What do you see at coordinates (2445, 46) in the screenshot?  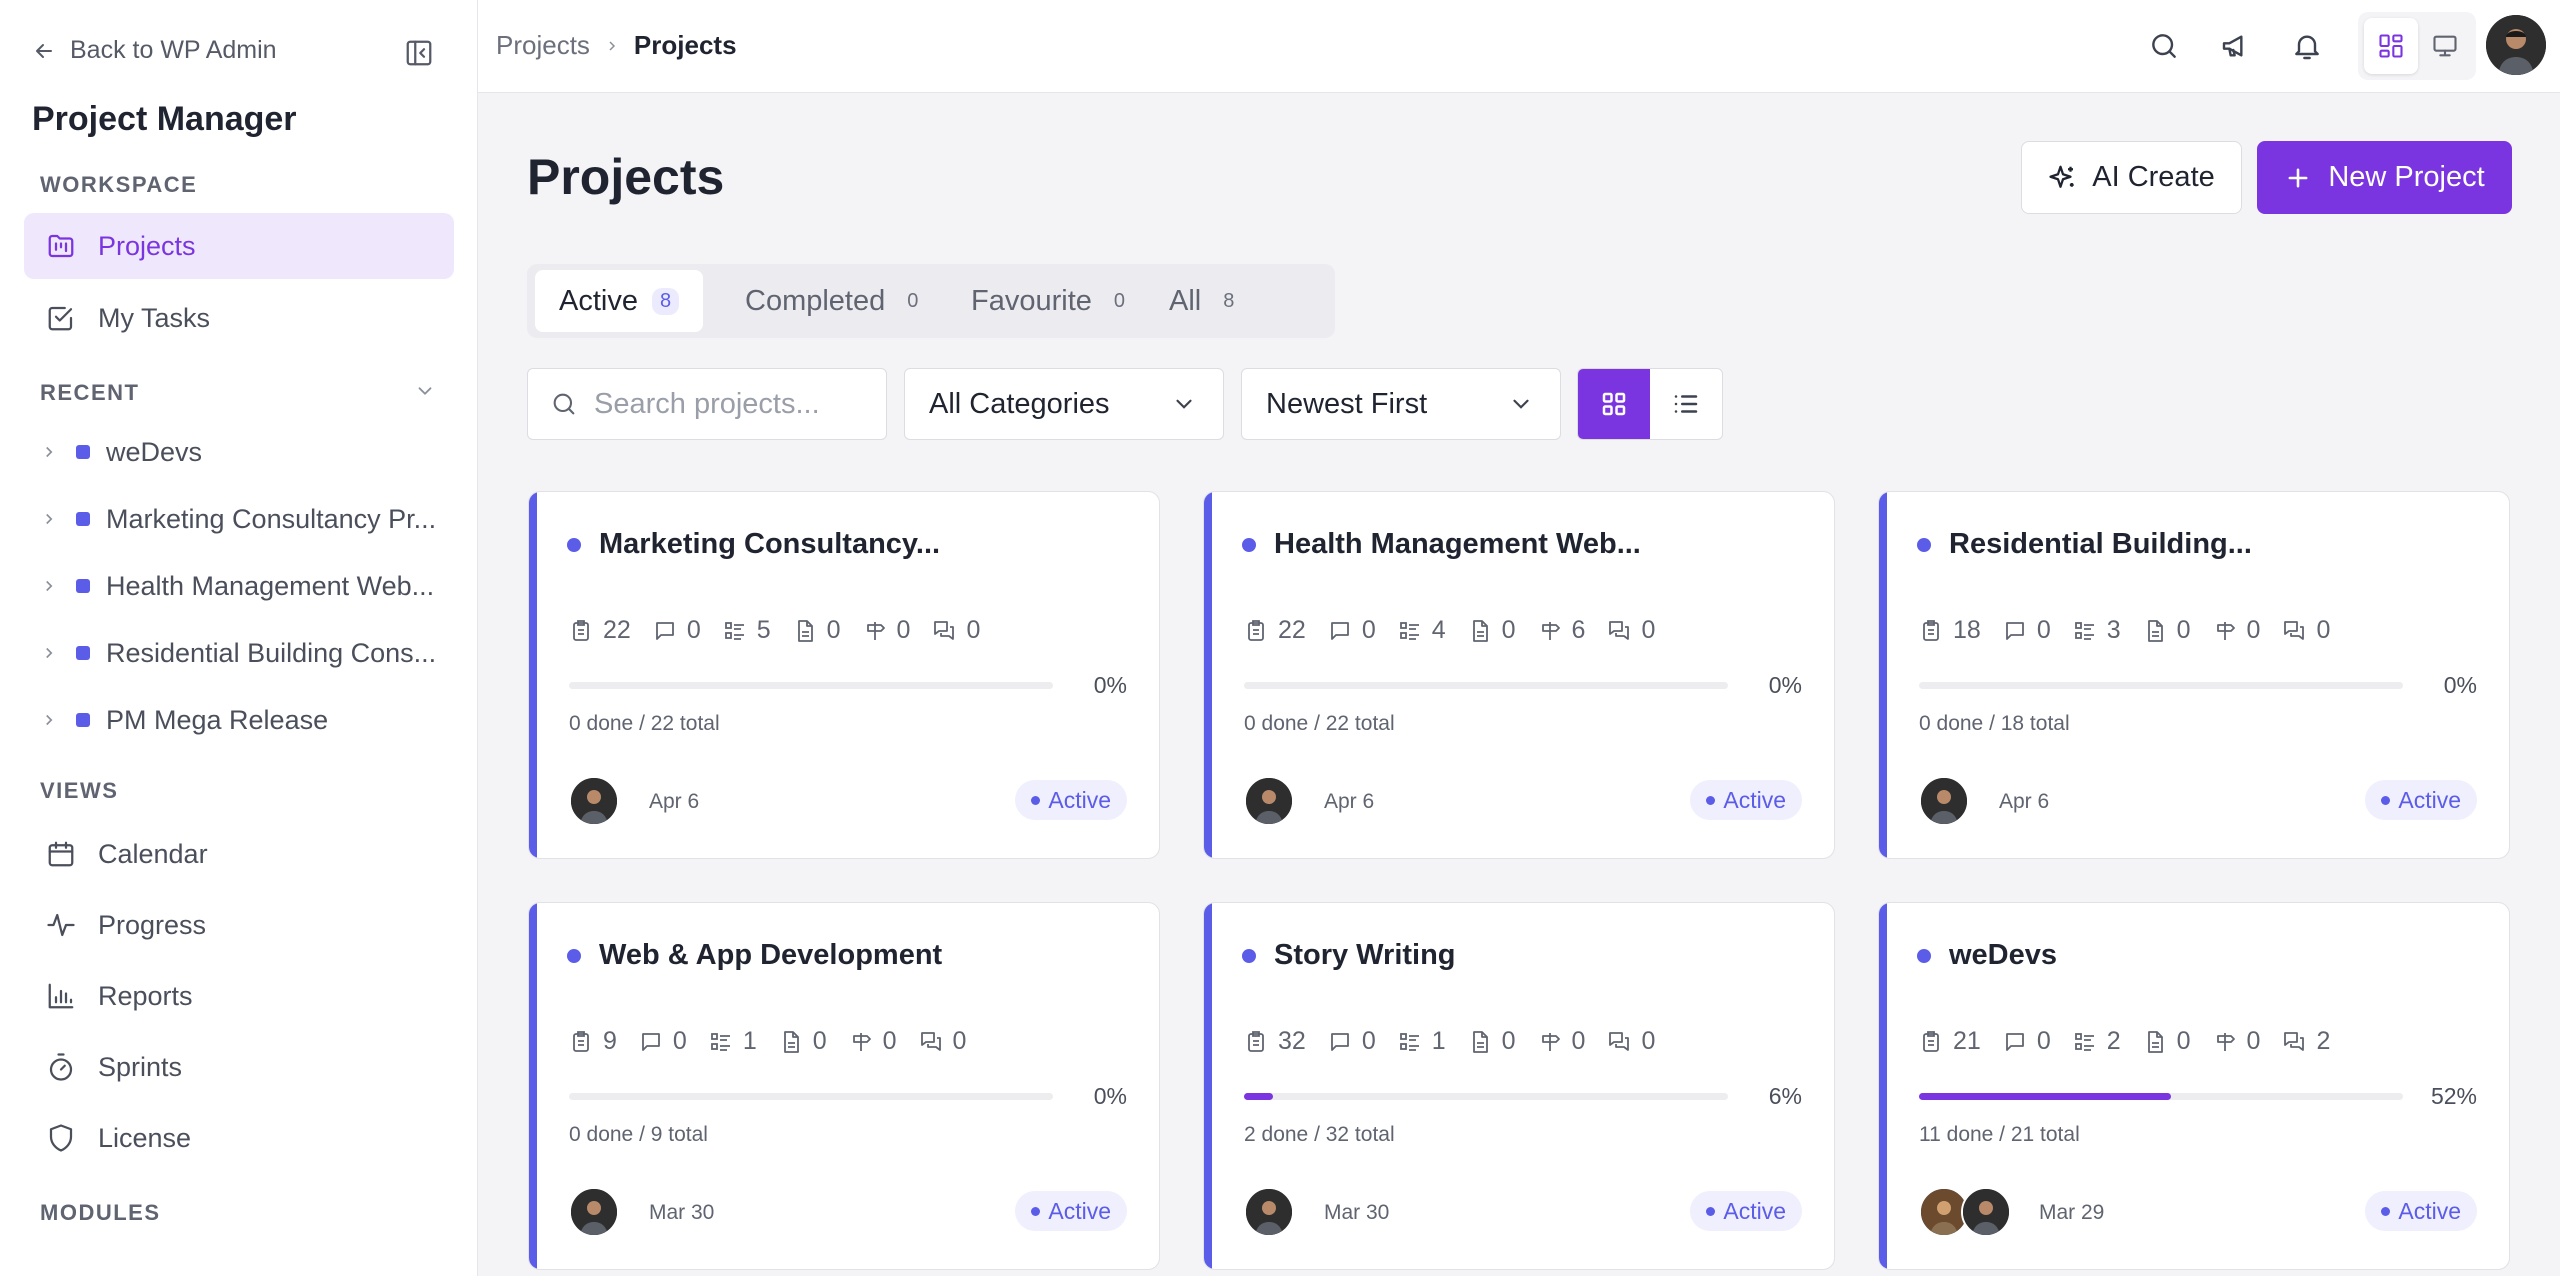 I see `desktop-view-button` at bounding box center [2445, 46].